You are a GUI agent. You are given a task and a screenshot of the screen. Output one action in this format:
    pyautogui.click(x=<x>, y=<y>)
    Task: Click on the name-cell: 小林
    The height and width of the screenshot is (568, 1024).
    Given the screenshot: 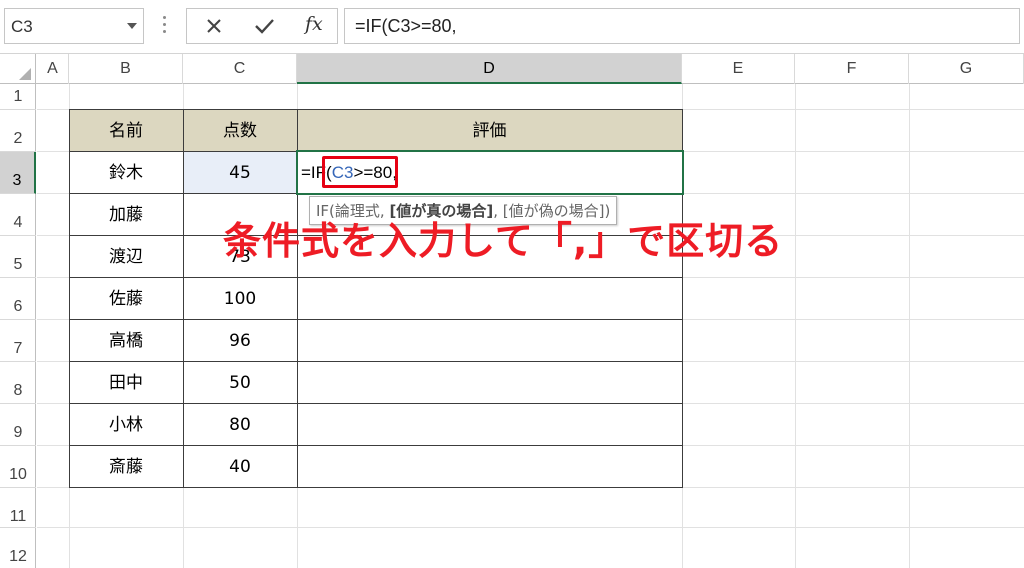 What is the action you would take?
    pyautogui.click(x=126, y=425)
    